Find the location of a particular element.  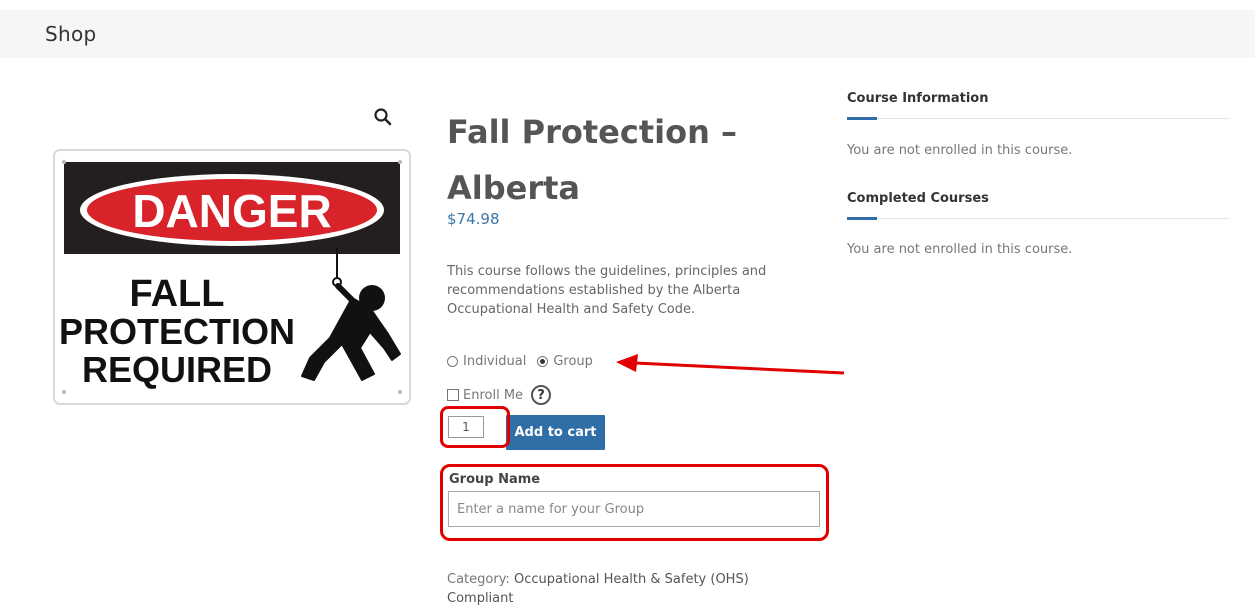

product-image: DANGER FALL PROTECTION REQUIRED is located at coordinates (232, 277).